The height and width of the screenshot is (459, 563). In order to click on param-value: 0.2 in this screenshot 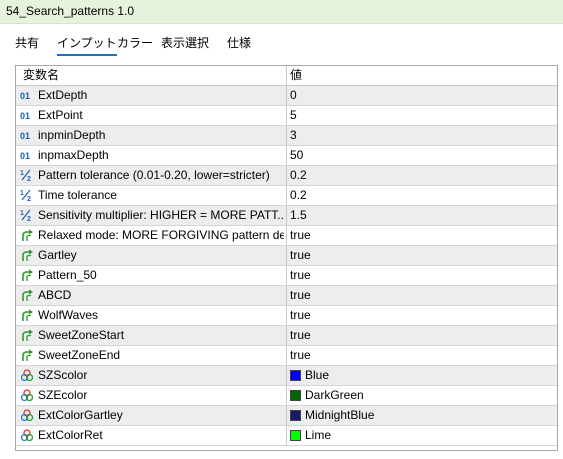, I will do `click(298, 175)`.